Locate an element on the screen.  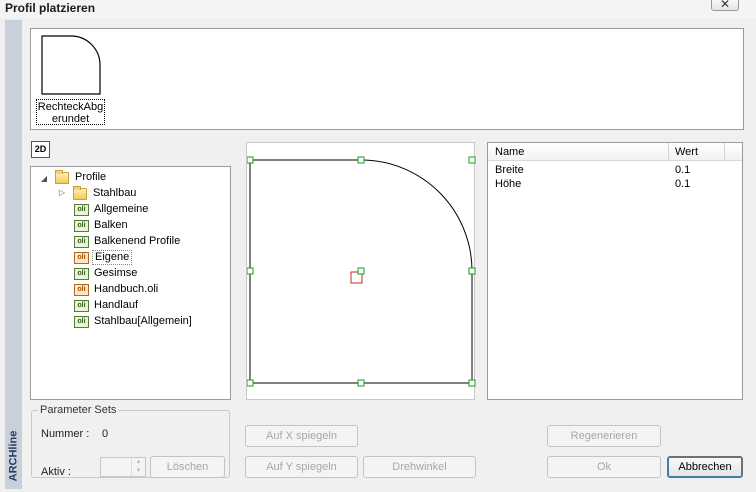
tree-item-label: Allgemeine is located at coordinates (121, 209).